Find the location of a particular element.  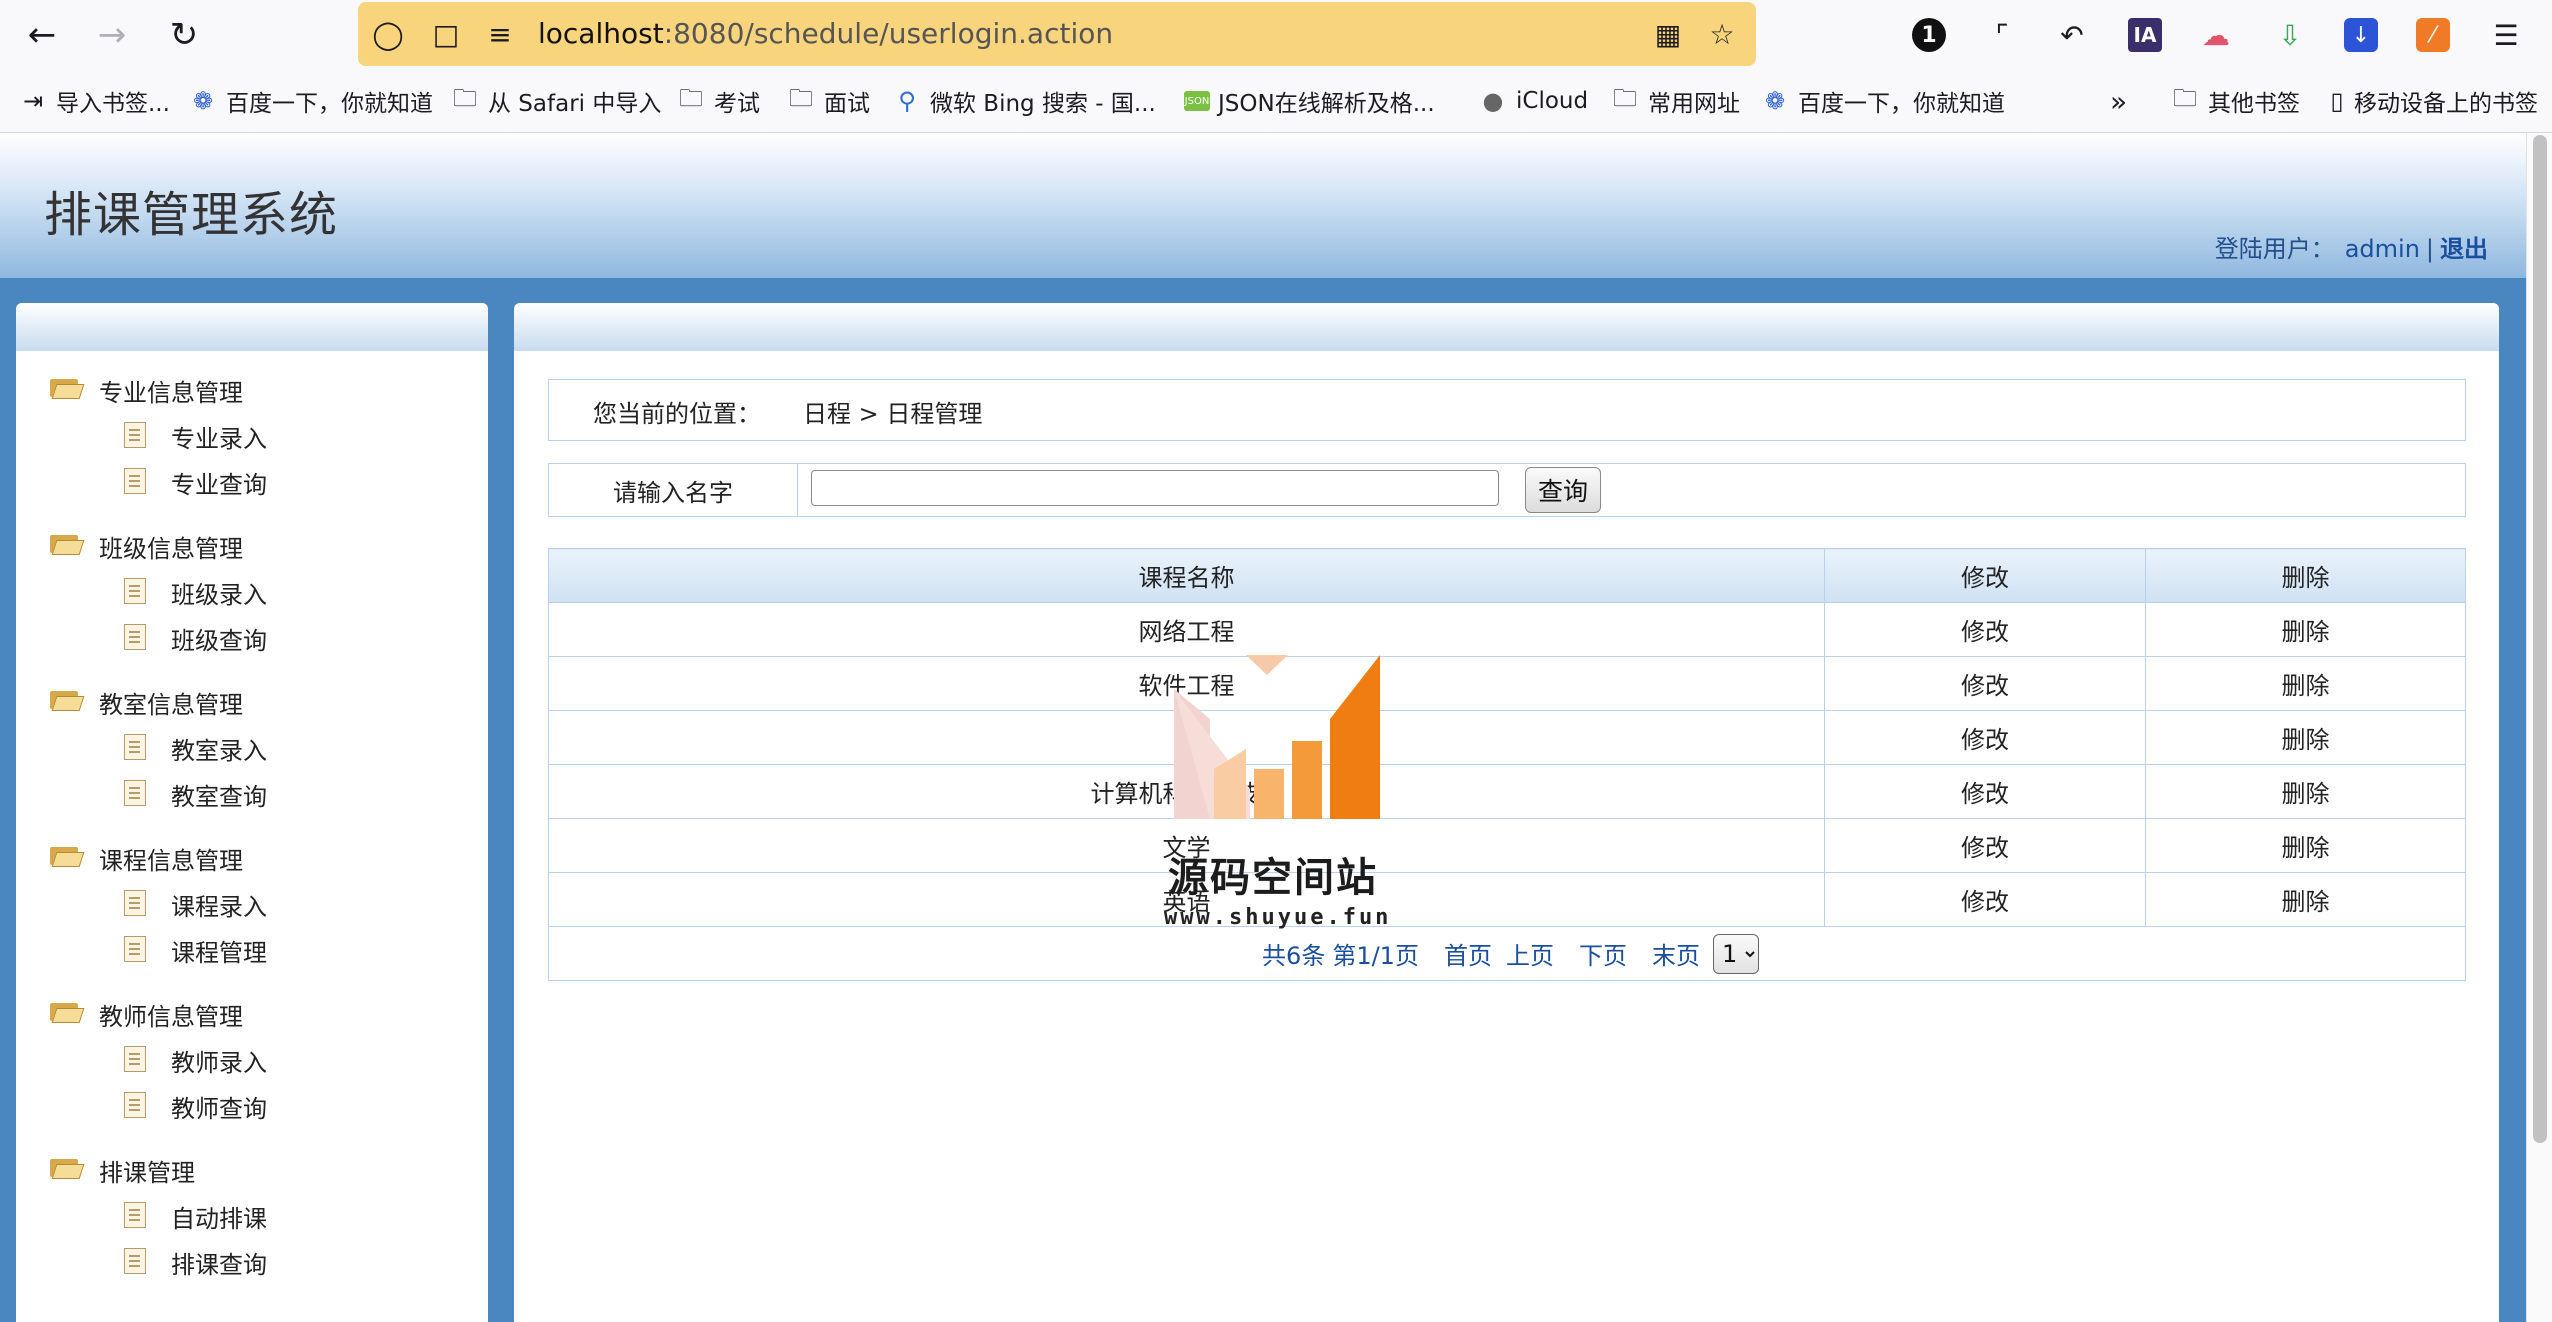

url-text: localhost:8080/schedule/userlogin.action is located at coordinates (825, 34).